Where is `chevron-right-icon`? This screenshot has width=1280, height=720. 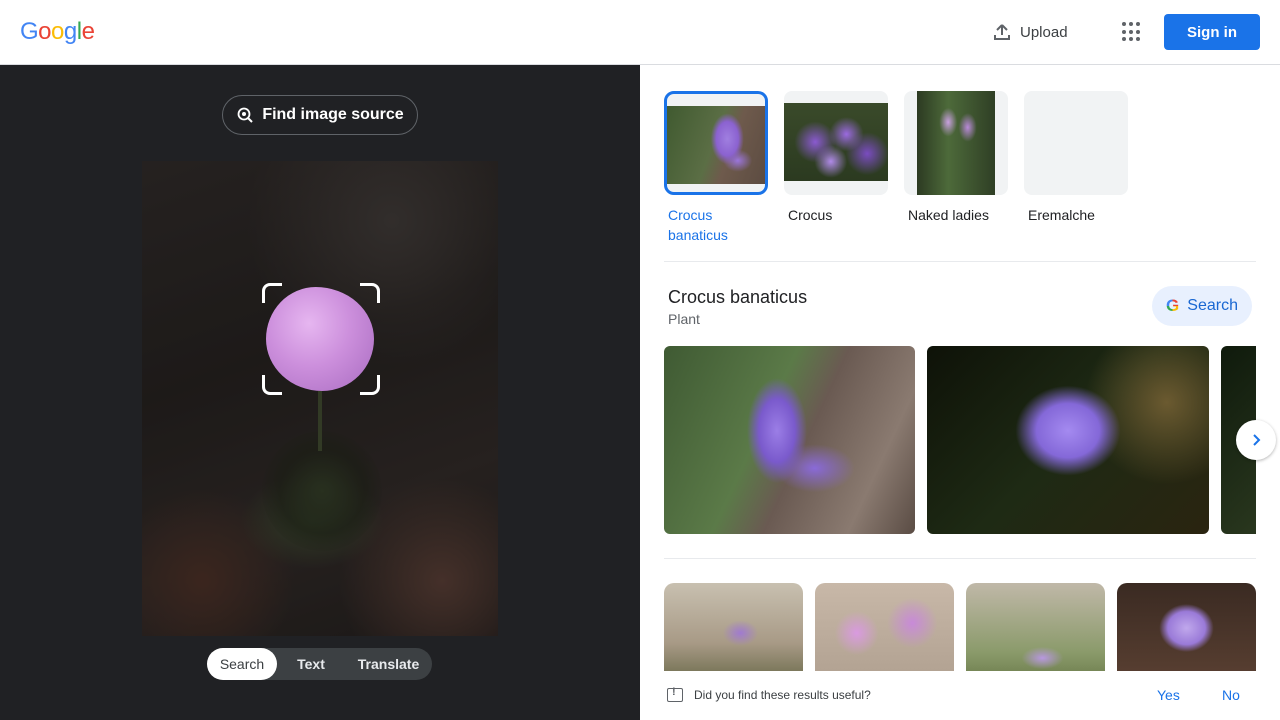 chevron-right-icon is located at coordinates (1257, 440).